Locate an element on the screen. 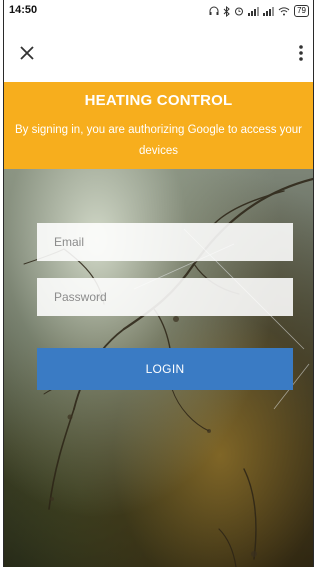  app-title: HEATING CONTROL is located at coordinates (158, 100).